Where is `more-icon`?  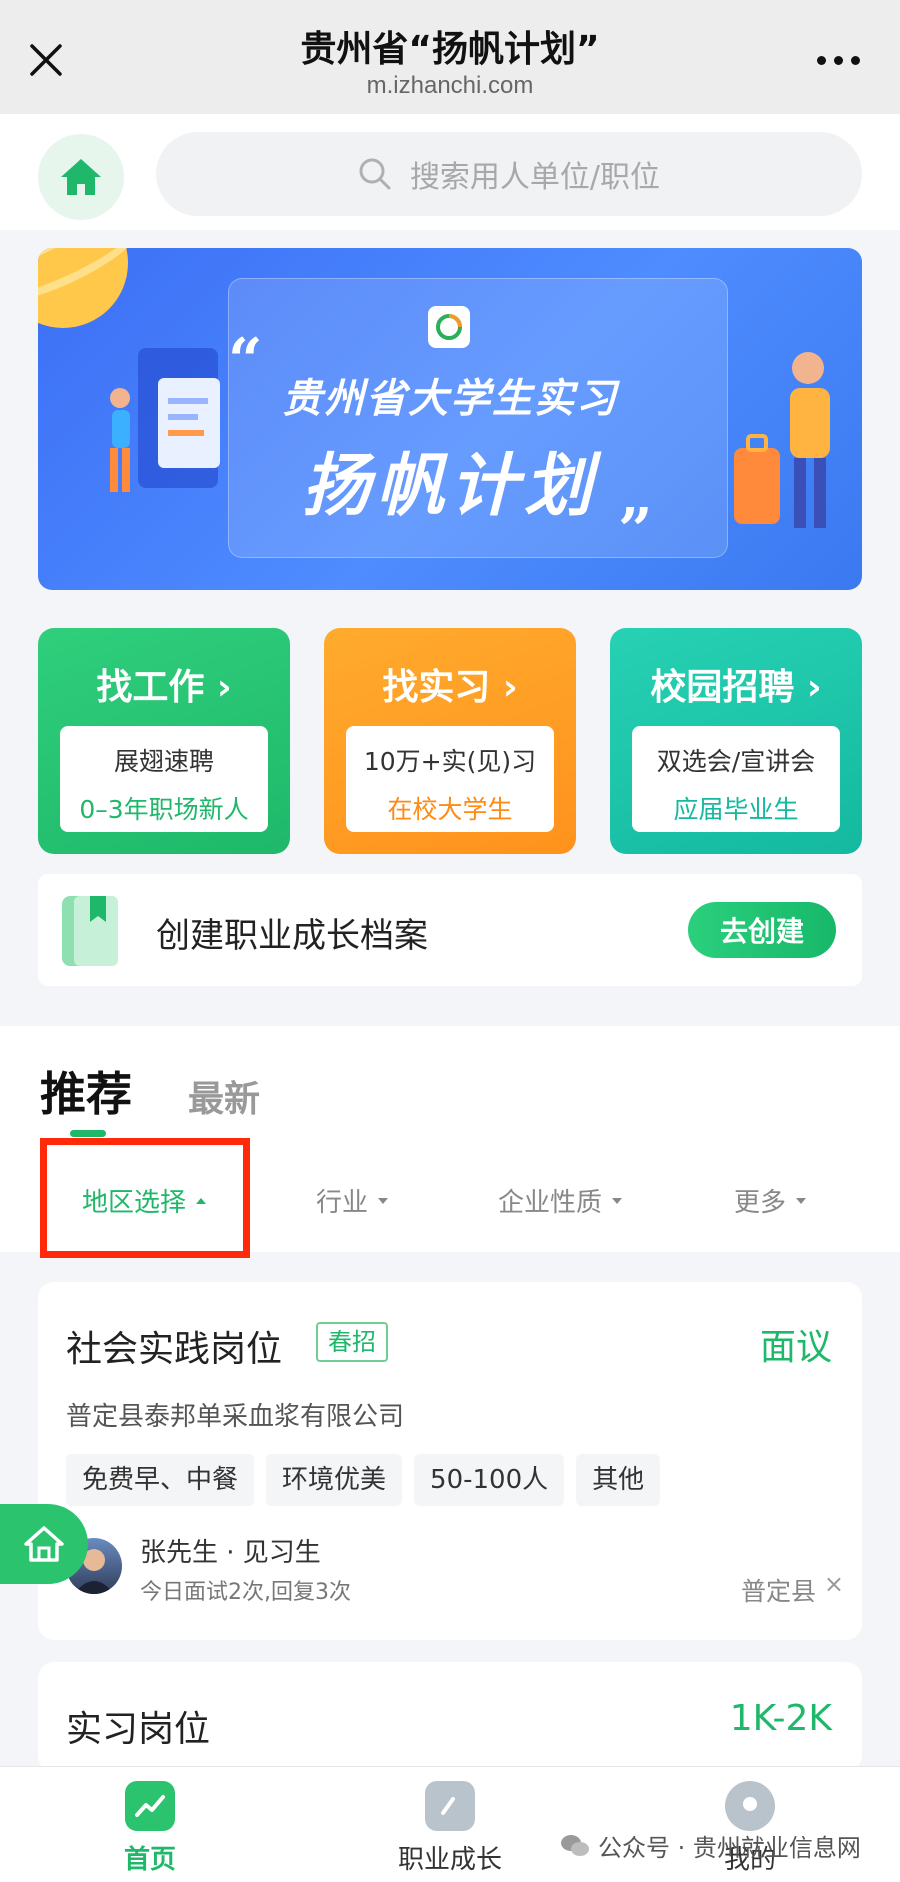 more-icon is located at coordinates (838, 60).